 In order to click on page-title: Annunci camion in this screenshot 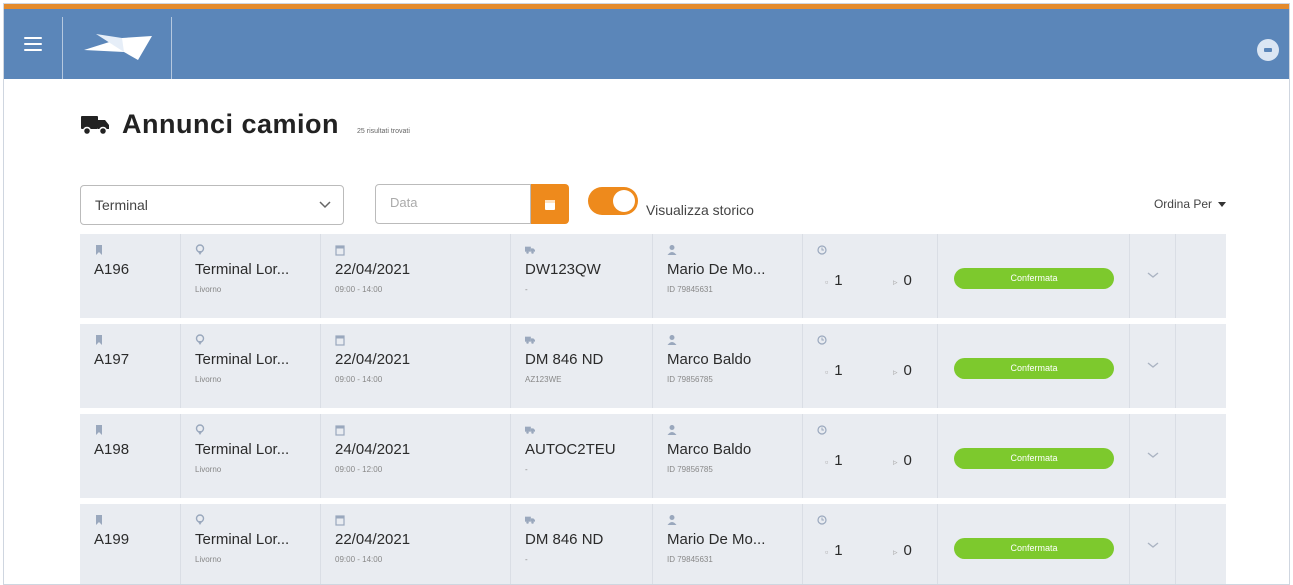, I will do `click(231, 124)`.